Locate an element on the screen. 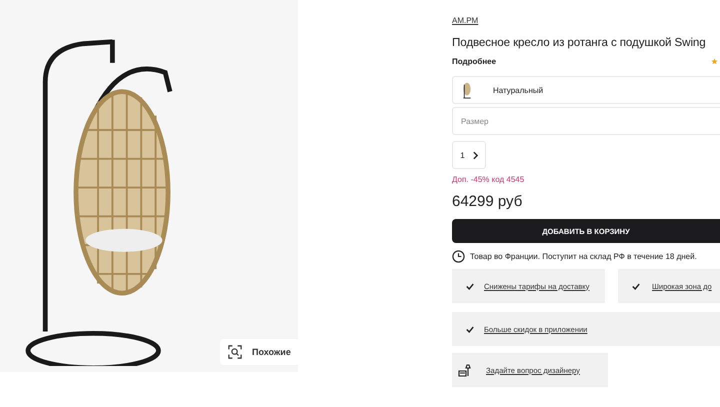  armchair-lamp-icon is located at coordinates (465, 370).